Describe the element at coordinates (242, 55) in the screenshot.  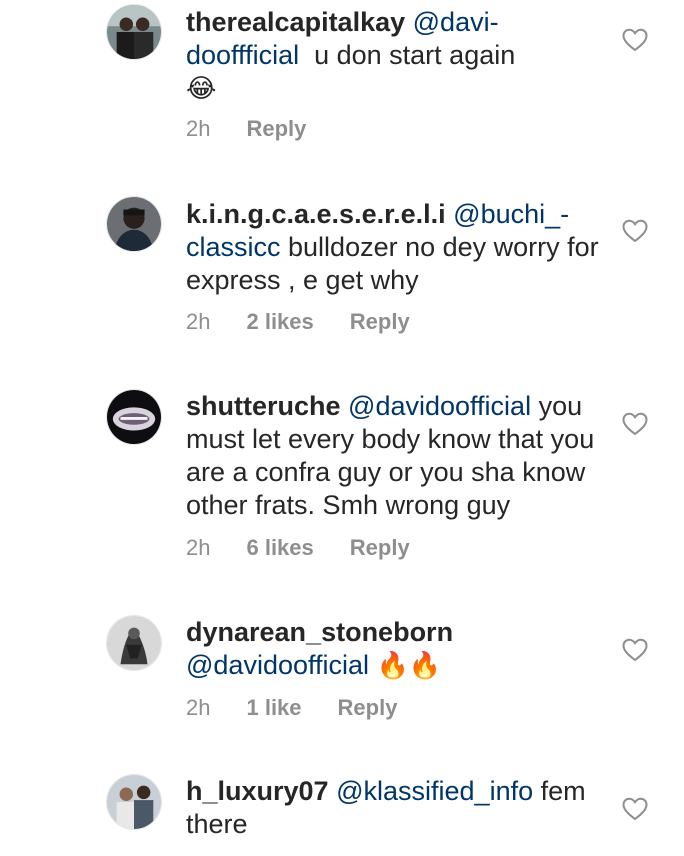
I see `comment-mention-cont: dooffficial` at that location.